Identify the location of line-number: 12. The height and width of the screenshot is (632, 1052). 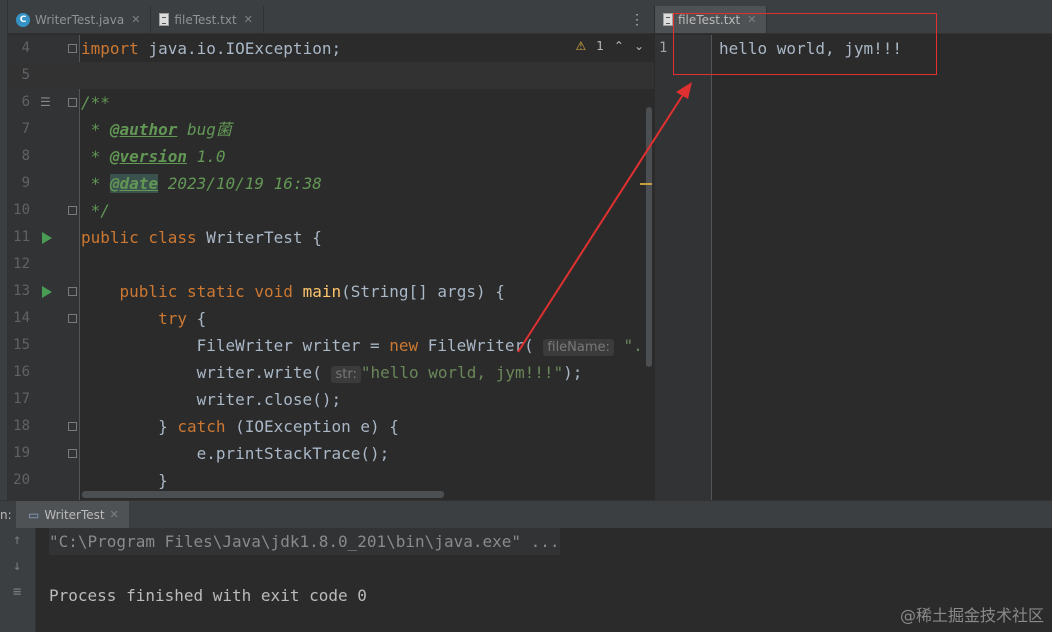
(21, 264).